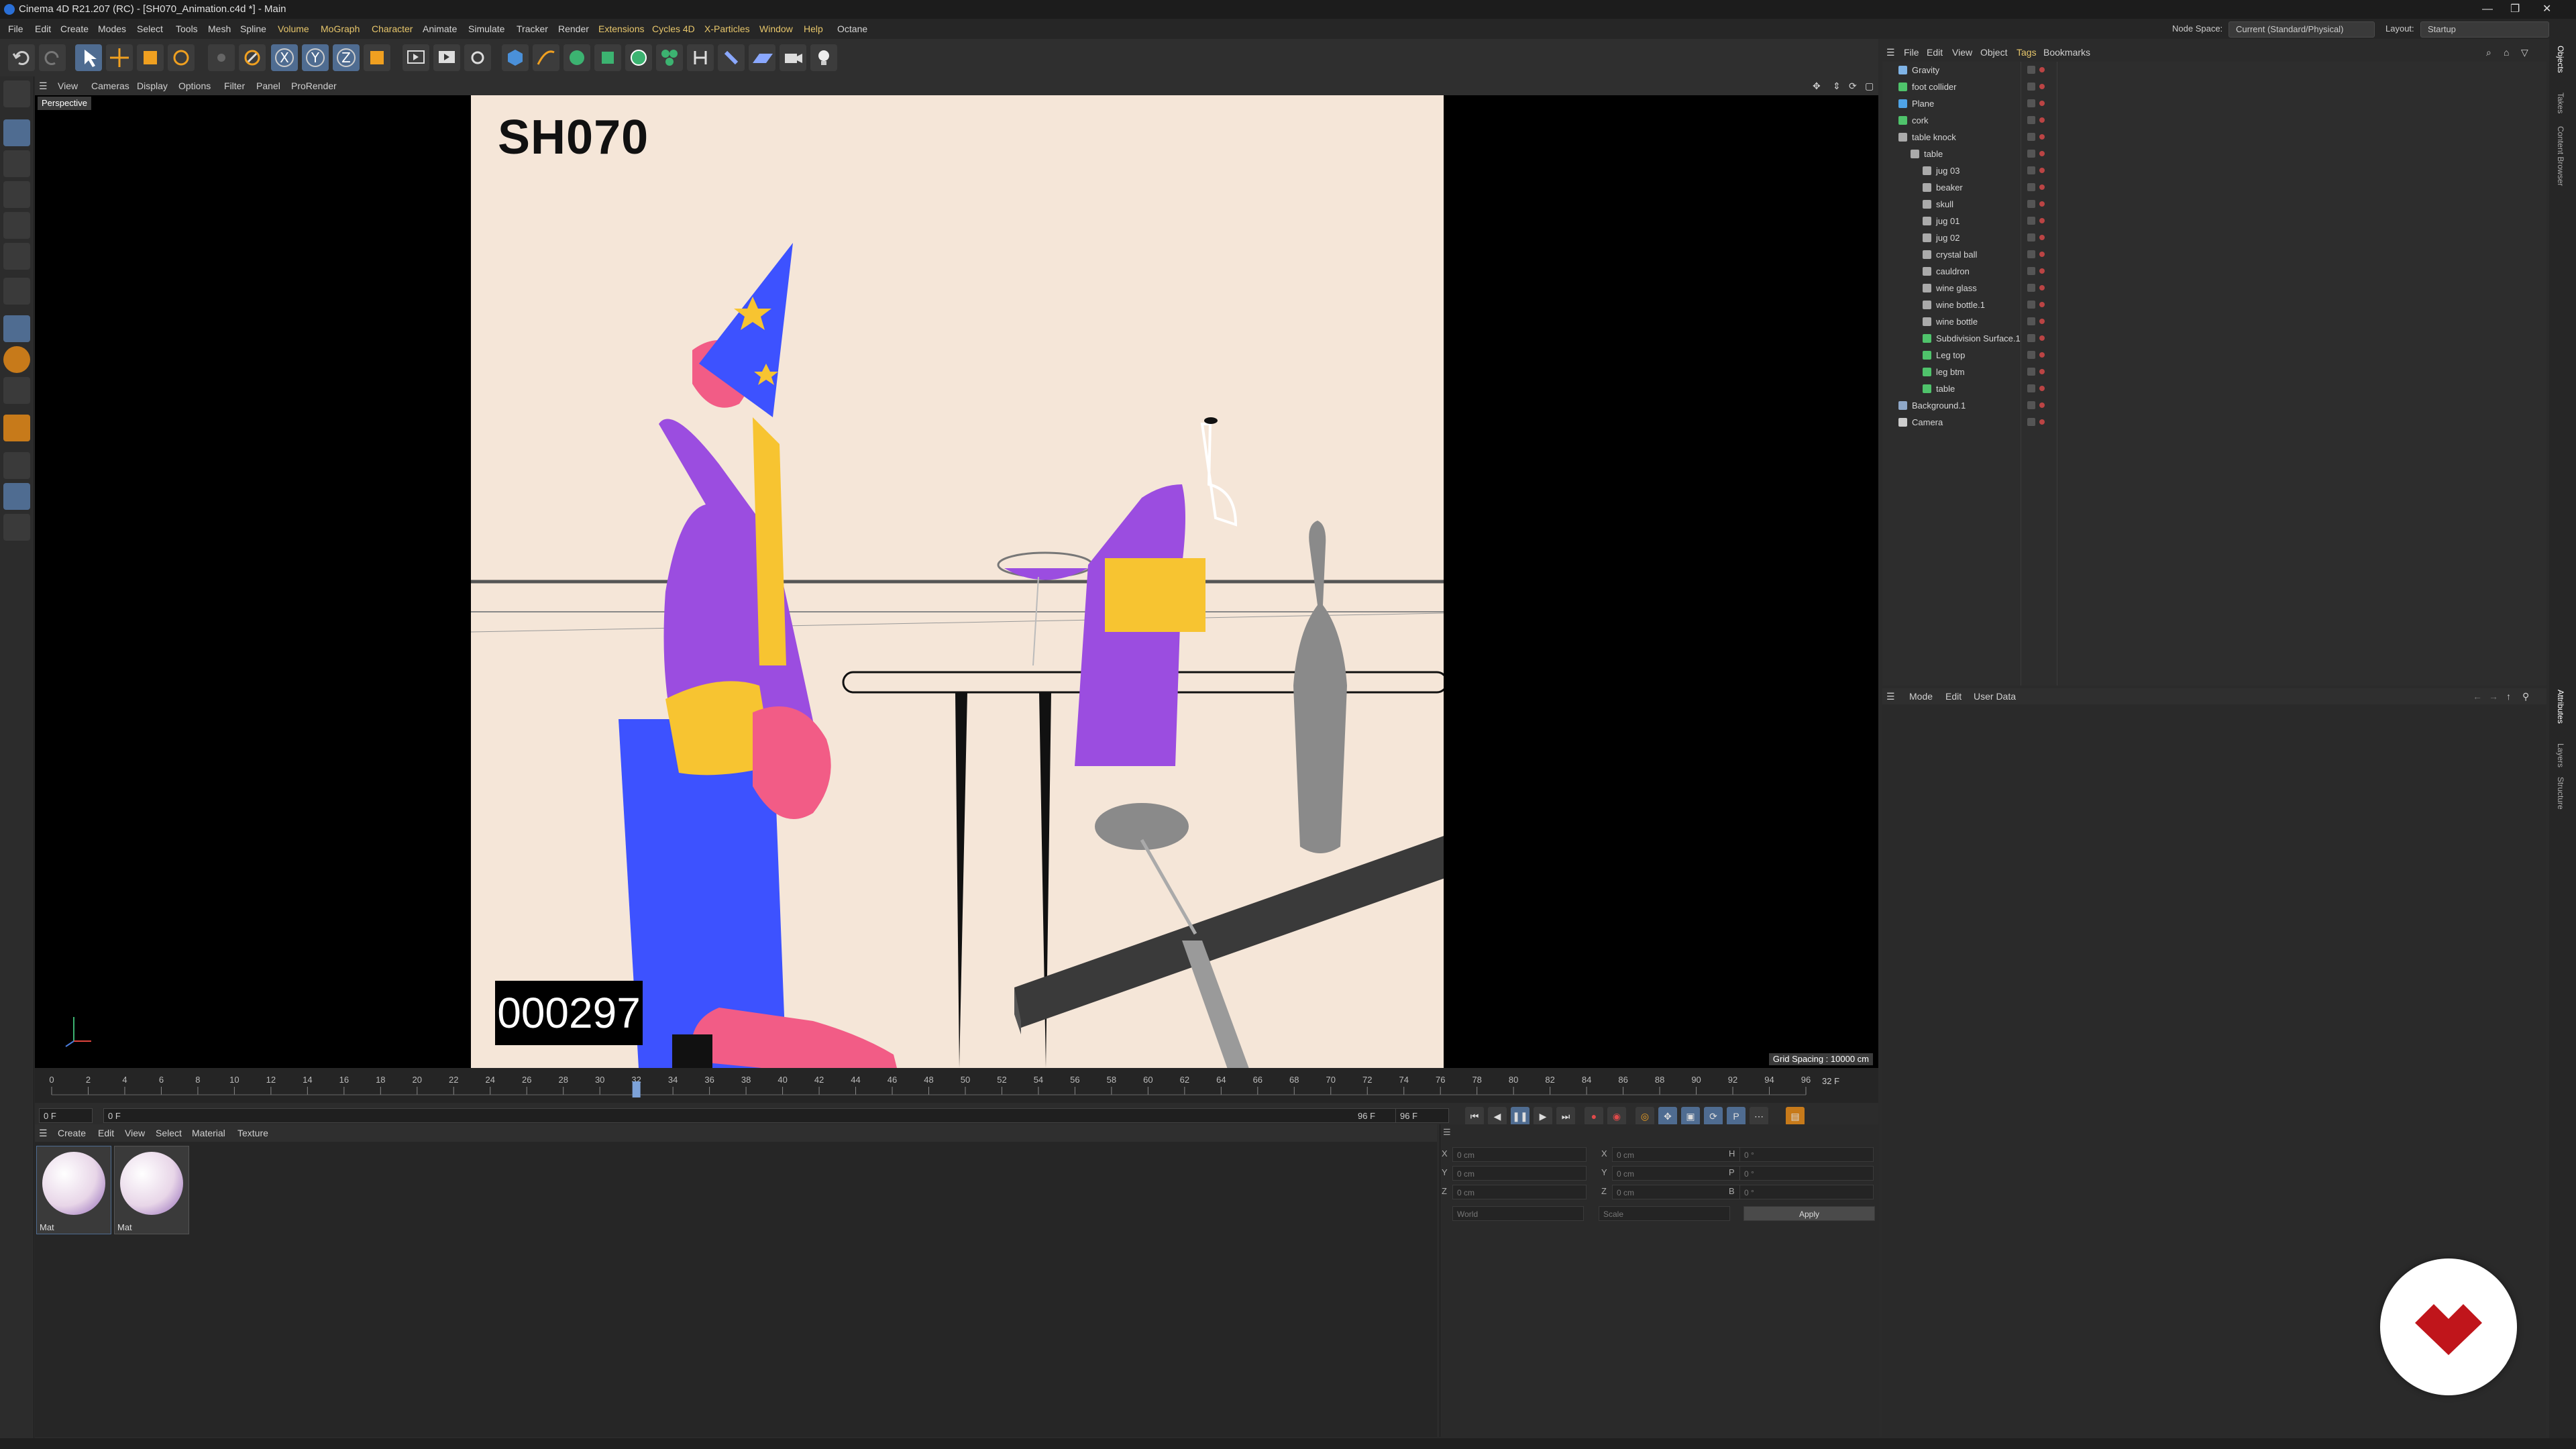 The image size is (2576, 1449). I want to click on key-rotation-icon: ⟳, so click(1713, 1116).